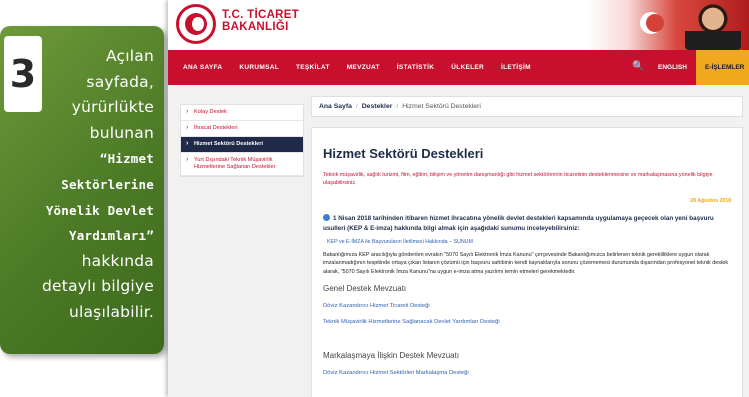  Describe the element at coordinates (458, 25) in the screenshot. I see `site-header: T.C. TİCARET BAKANLIĞI` at that location.